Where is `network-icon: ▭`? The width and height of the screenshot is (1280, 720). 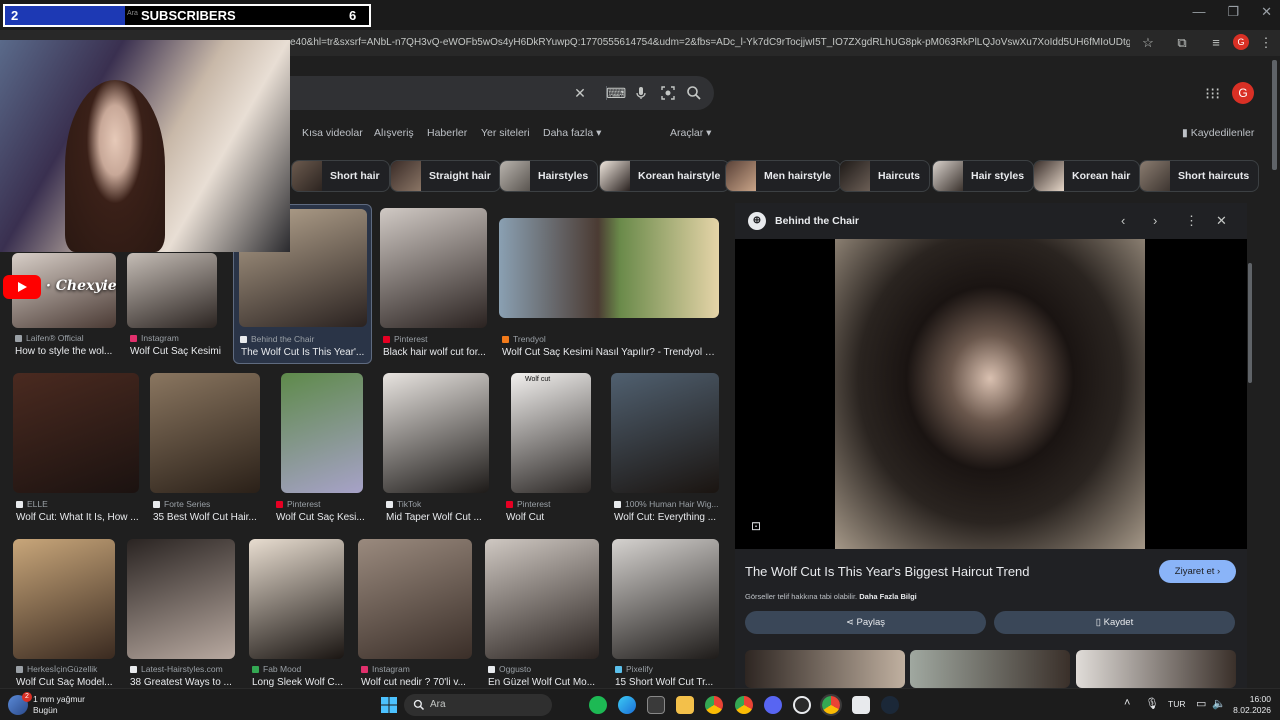 network-icon: ▭ is located at coordinates (1201, 703).